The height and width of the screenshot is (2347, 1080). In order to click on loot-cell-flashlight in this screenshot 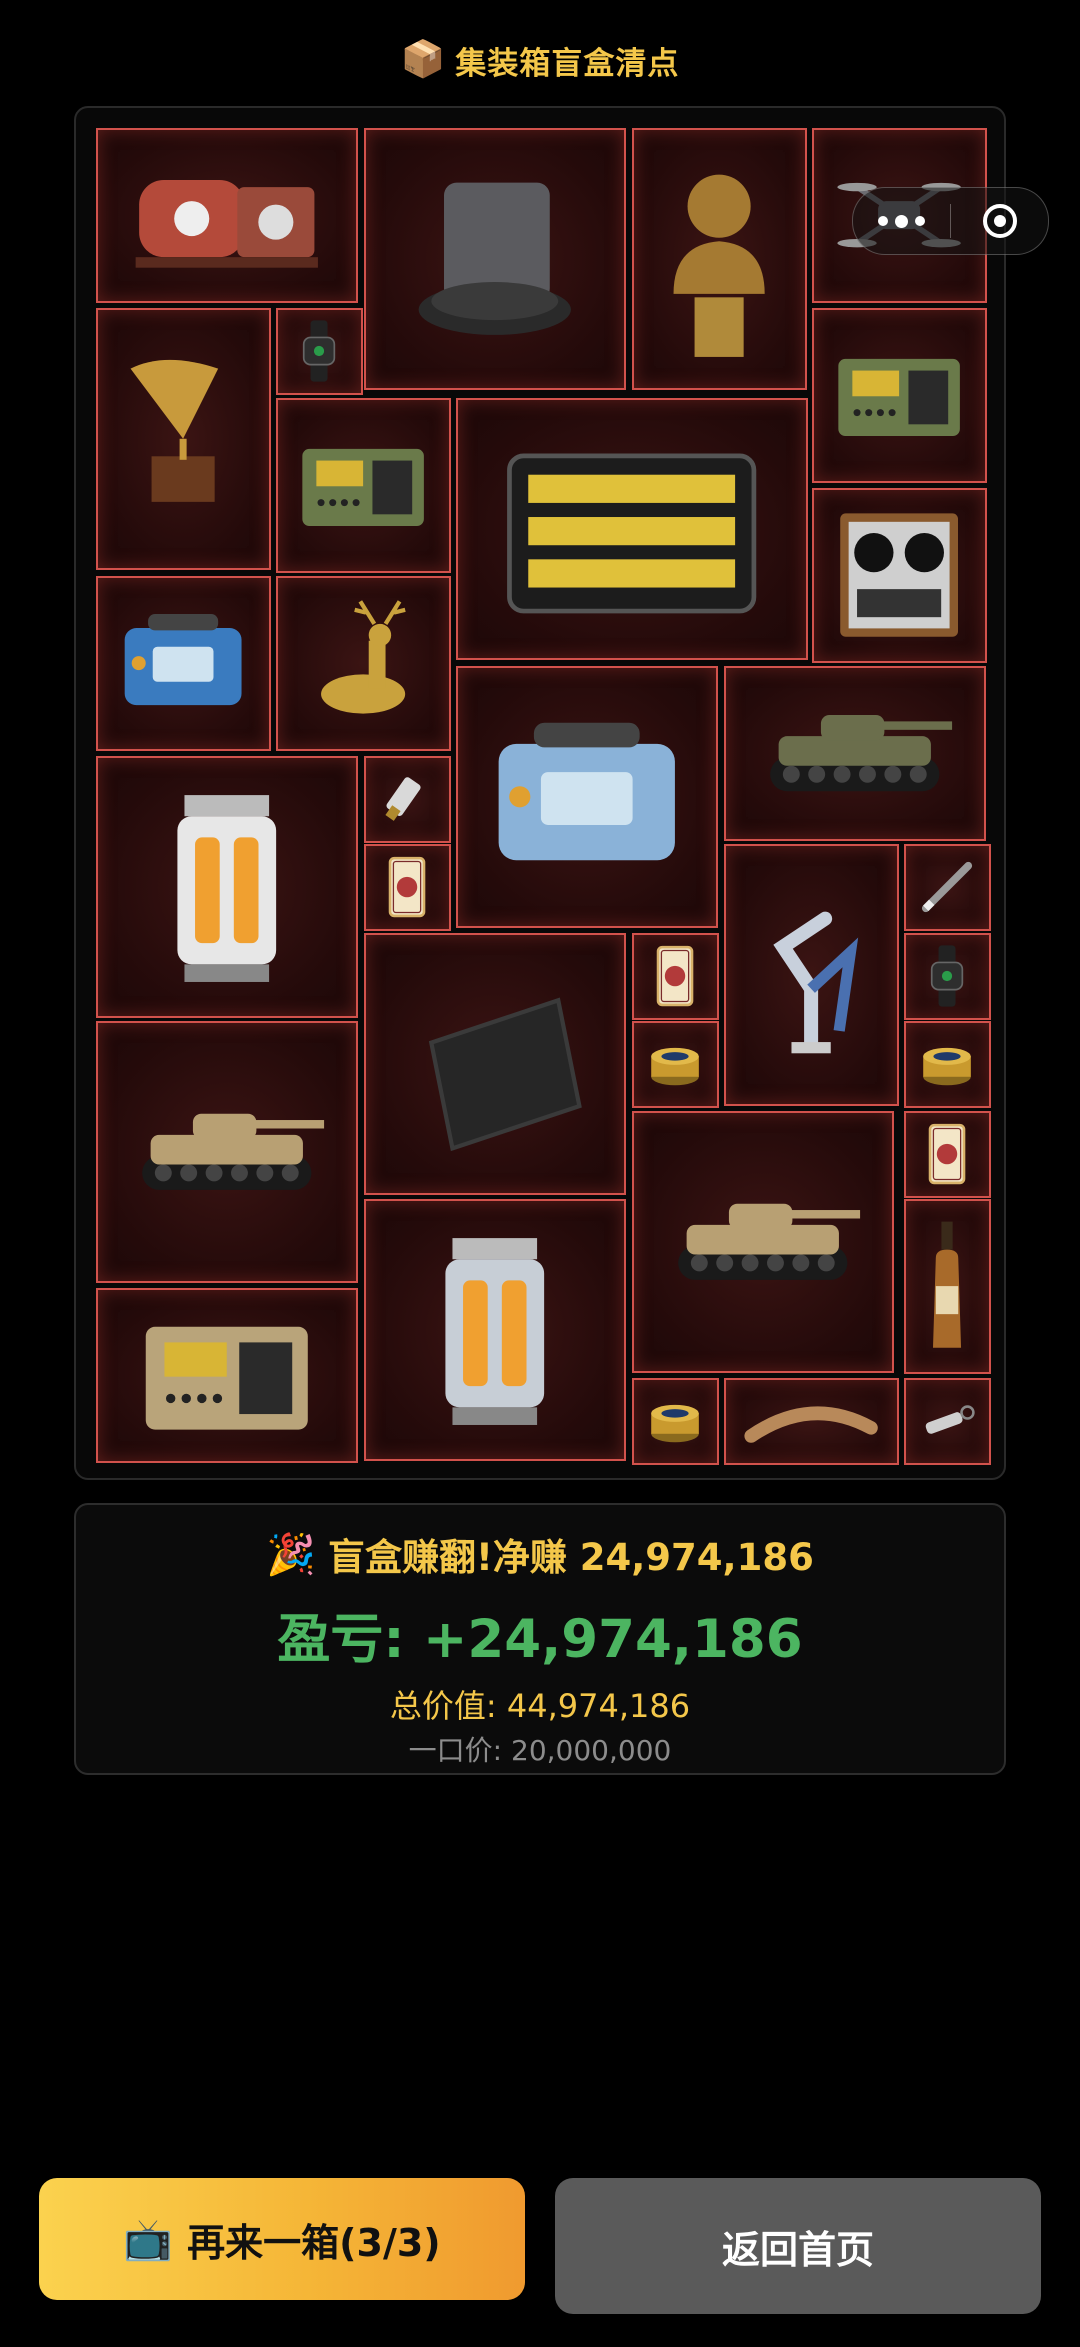, I will do `click(947, 1421)`.